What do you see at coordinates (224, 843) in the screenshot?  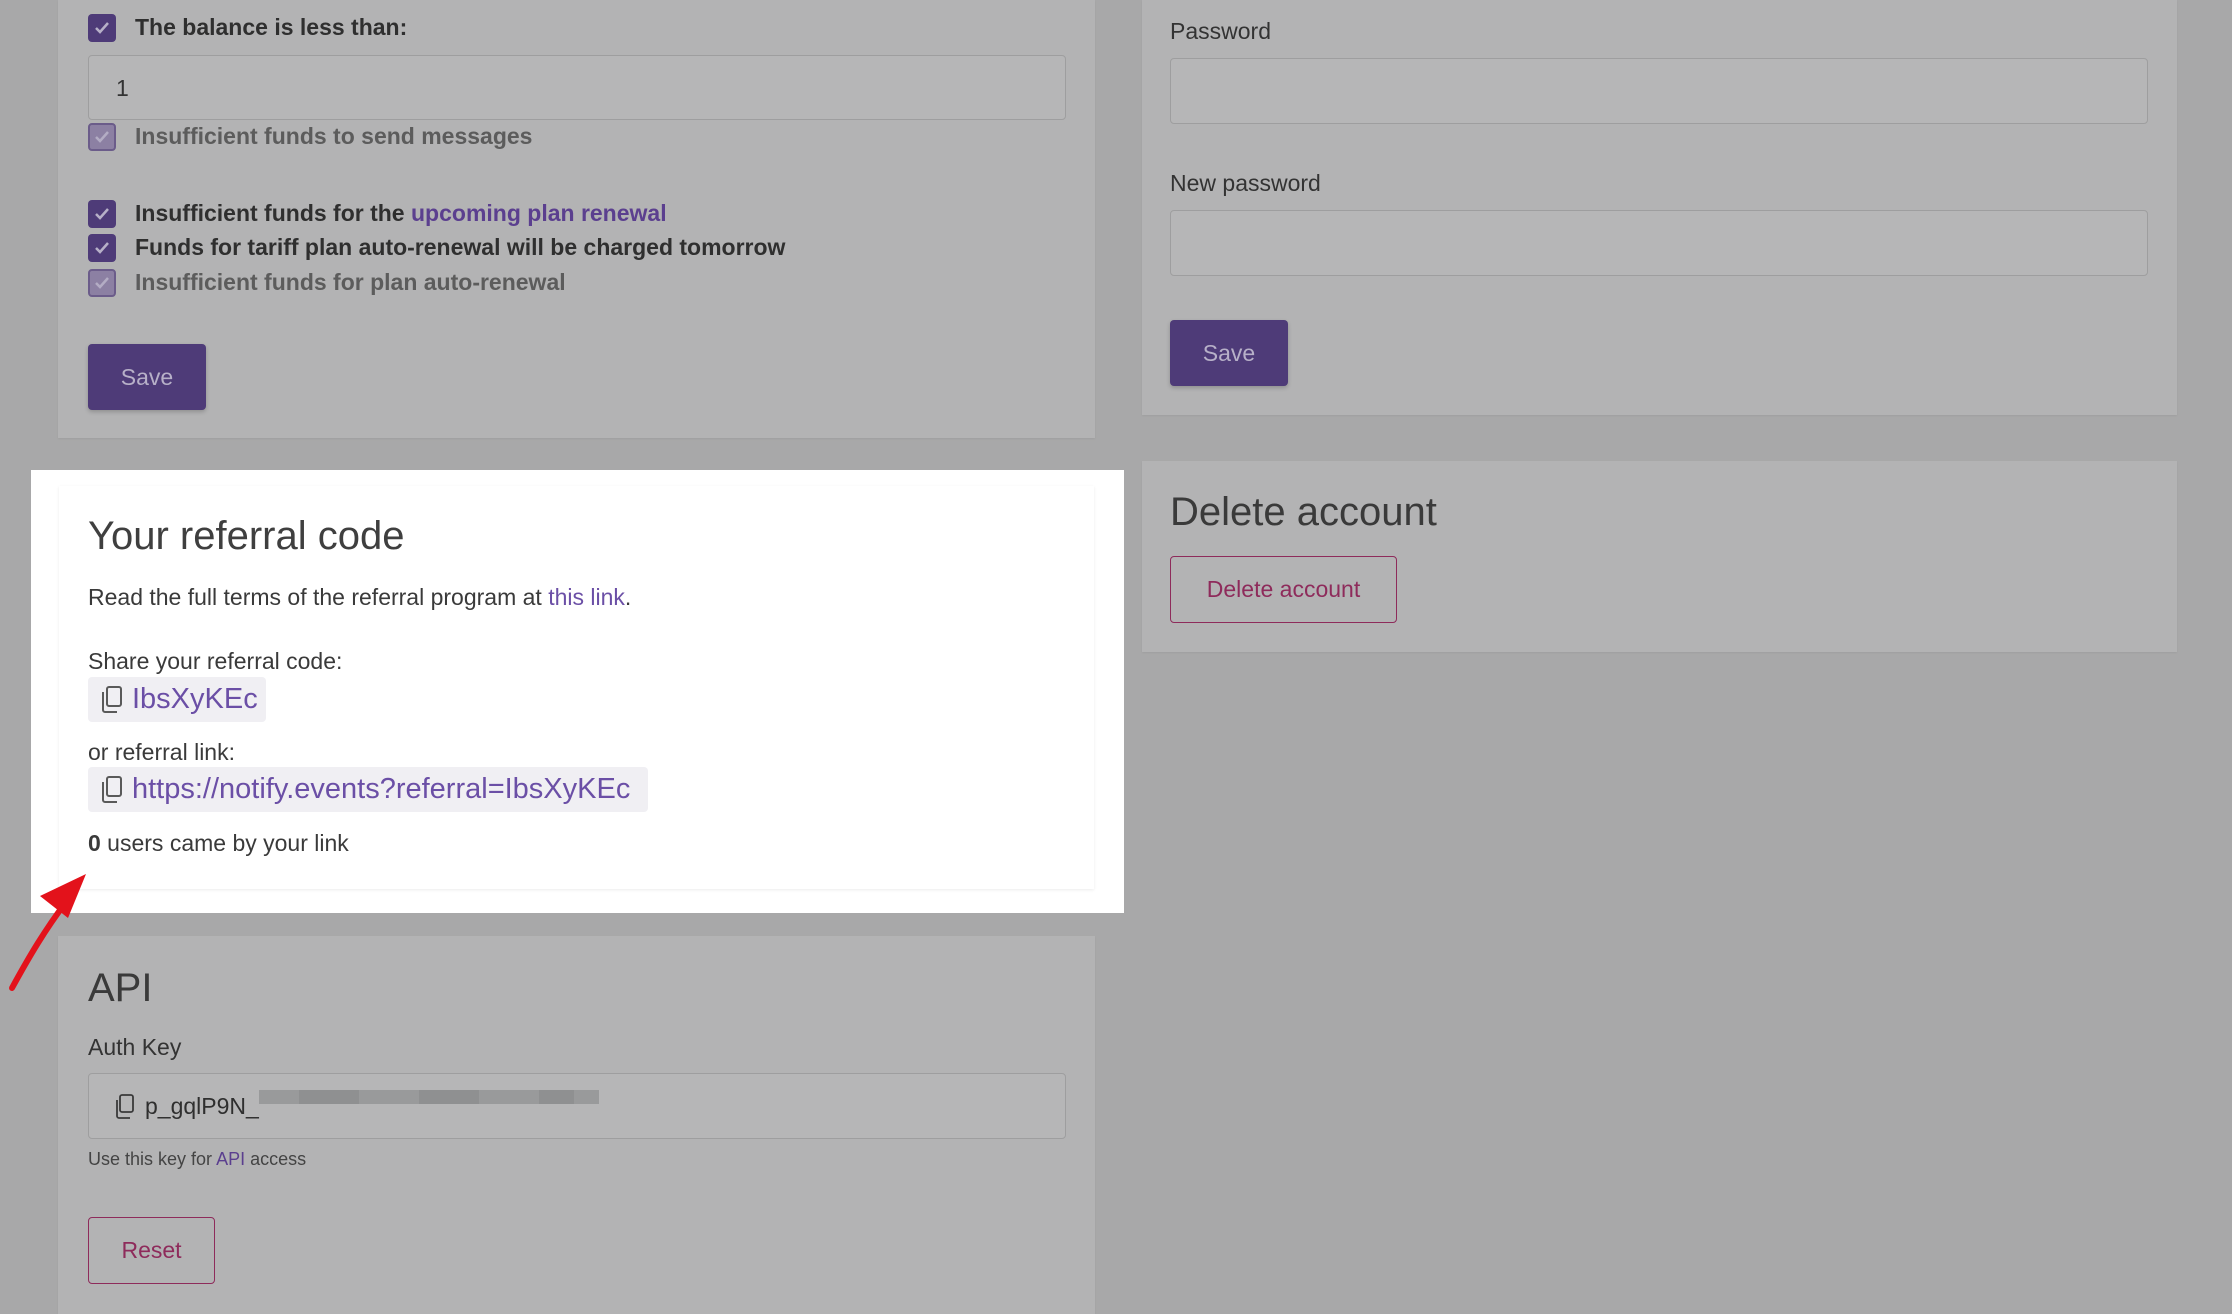 I see `users-count-text: users came by your link` at bounding box center [224, 843].